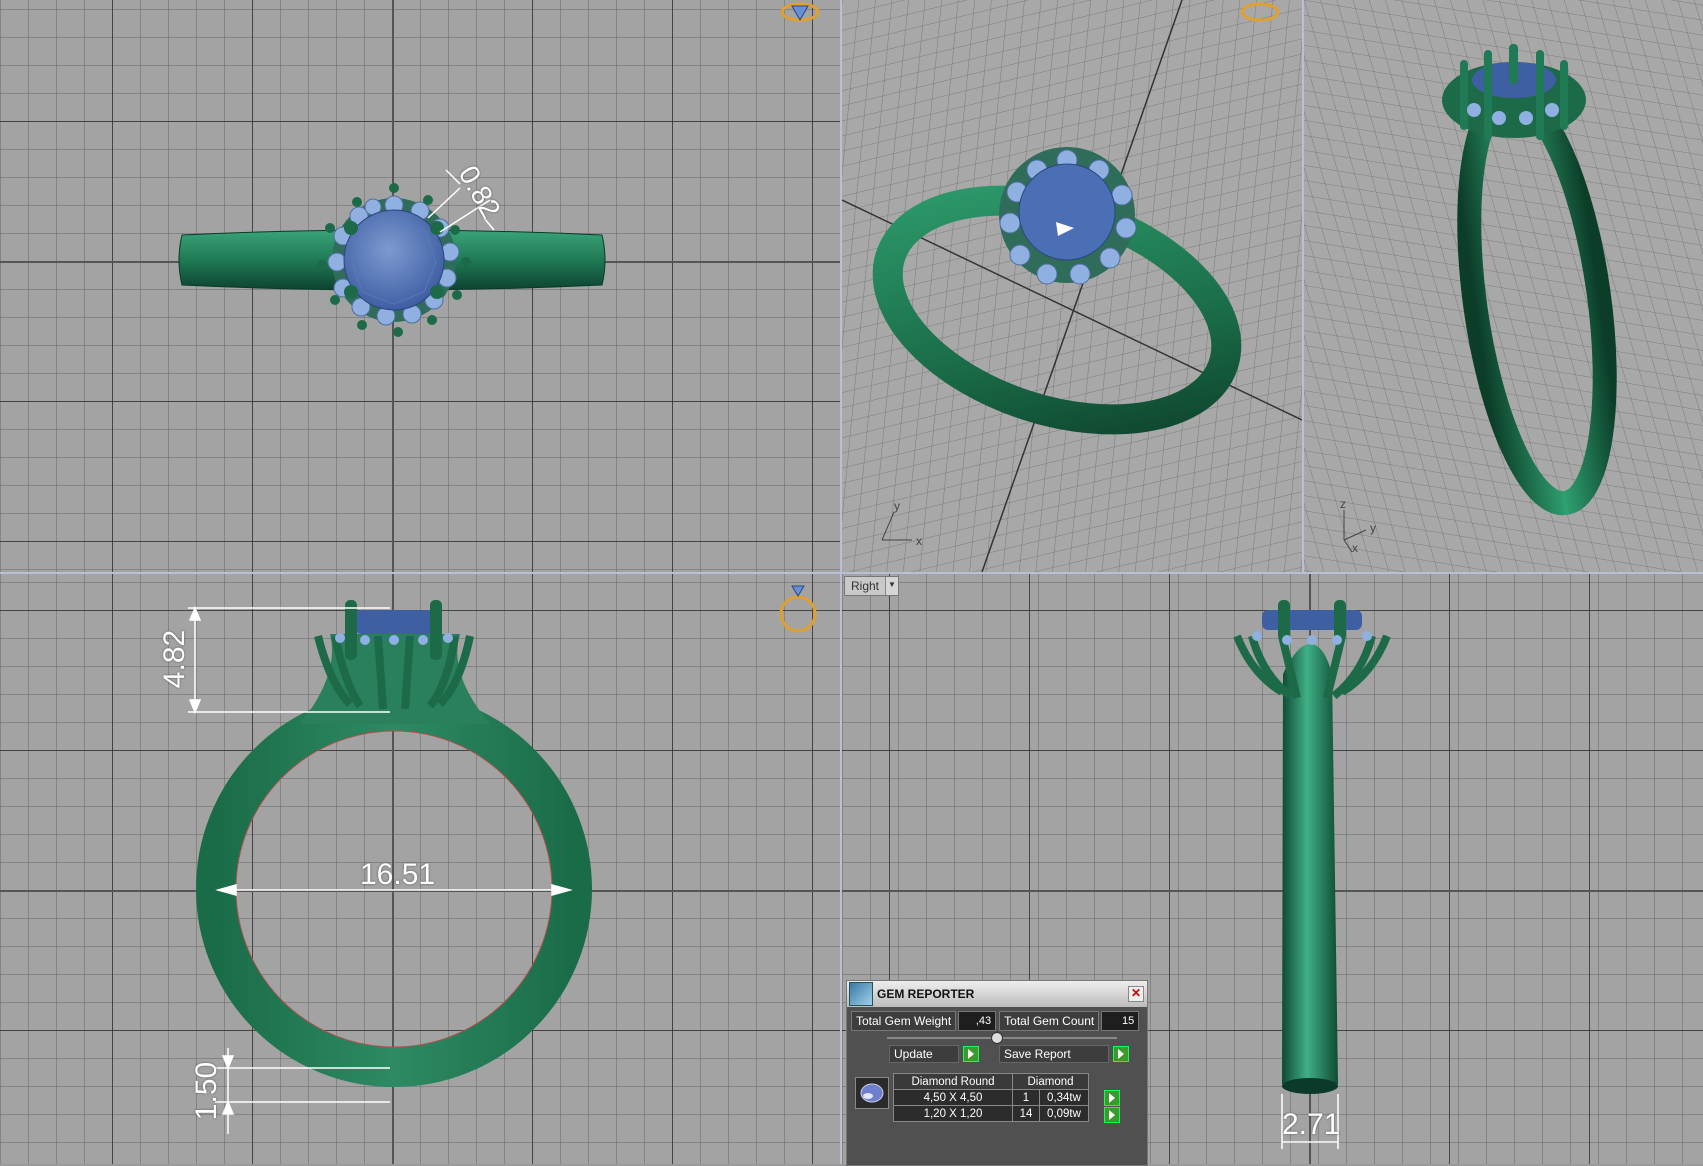 This screenshot has width=1703, height=1166. Describe the element at coordinates (926, 994) in the screenshot. I see `gem-reporter-title: GEM REPORTER` at that location.